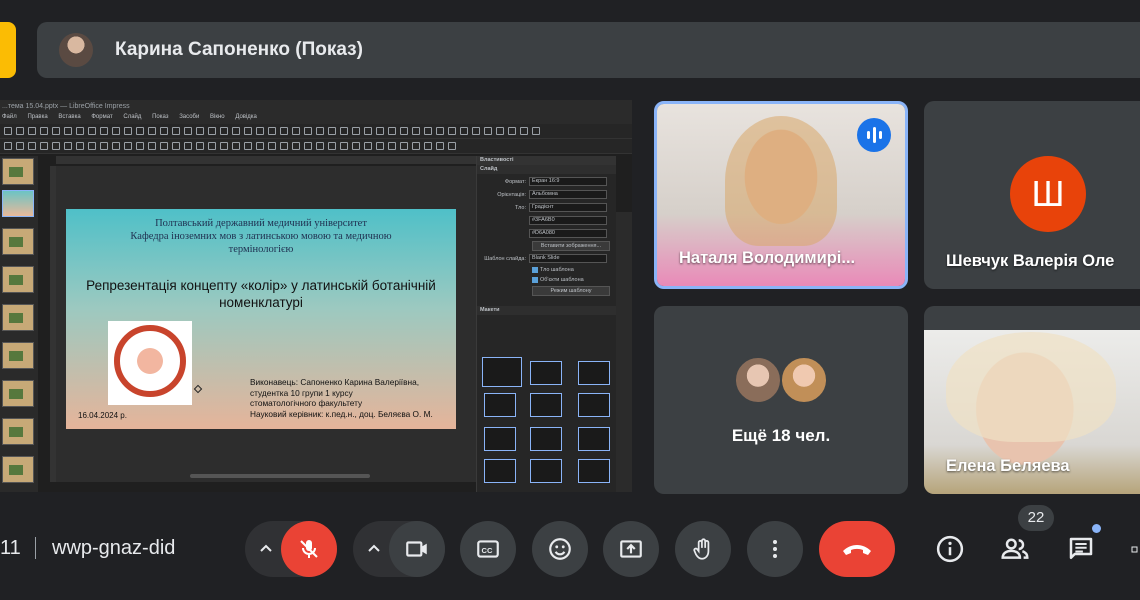 Image resolution: width=1140 pixels, height=600 pixels. I want to click on horizontal-ruler, so click(266, 160).